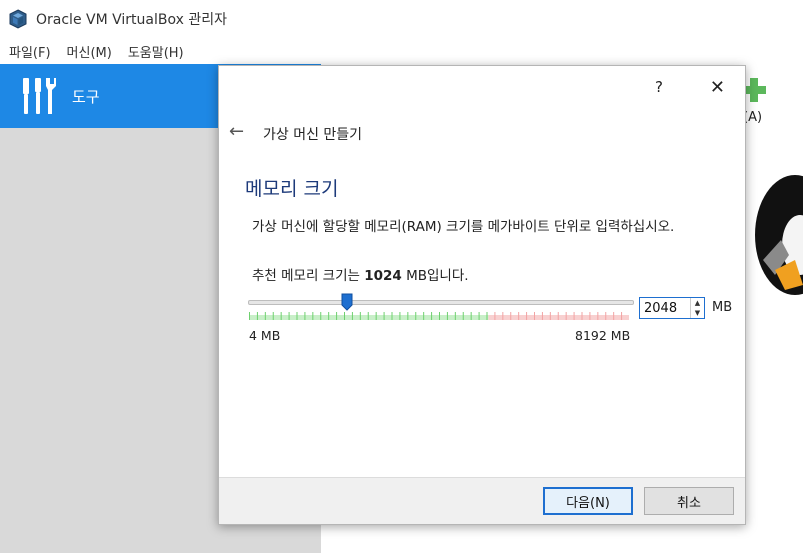 The height and width of the screenshot is (553, 803). What do you see at coordinates (156, 51) in the screenshot?
I see `menu-help: 도움말(H)` at bounding box center [156, 51].